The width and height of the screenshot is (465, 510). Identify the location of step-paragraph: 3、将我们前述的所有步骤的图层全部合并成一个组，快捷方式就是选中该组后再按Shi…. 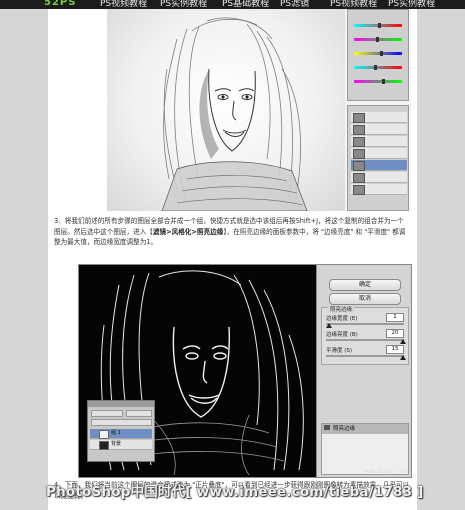
(232, 232).